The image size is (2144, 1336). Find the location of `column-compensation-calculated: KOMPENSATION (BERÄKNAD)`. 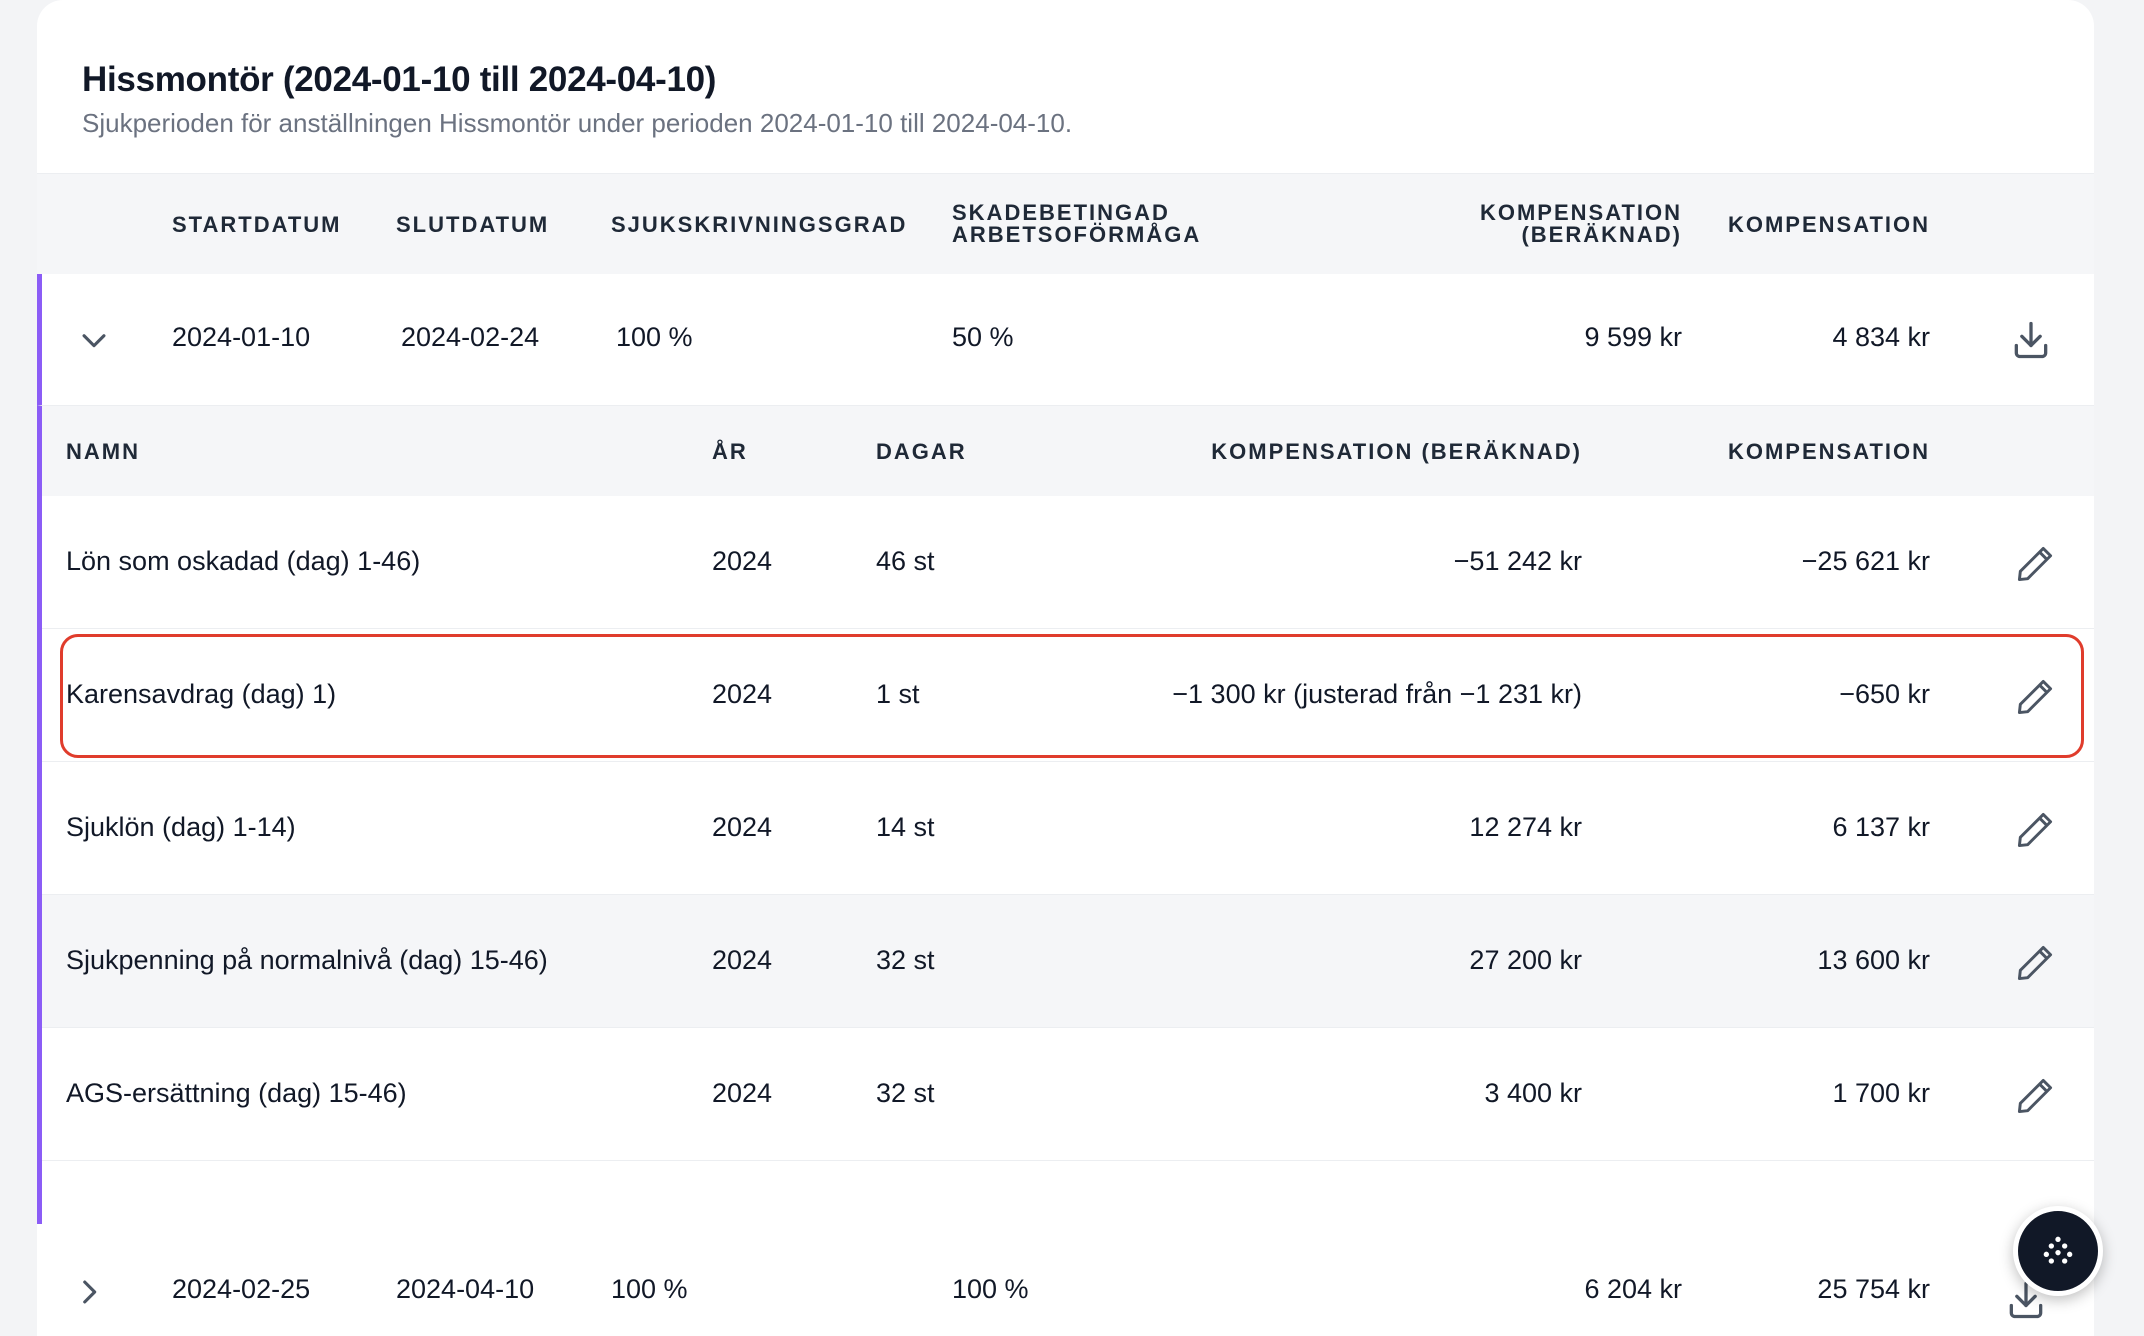

column-compensation-calculated: KOMPENSATION (BERÄKNAD) is located at coordinates (1581, 224).